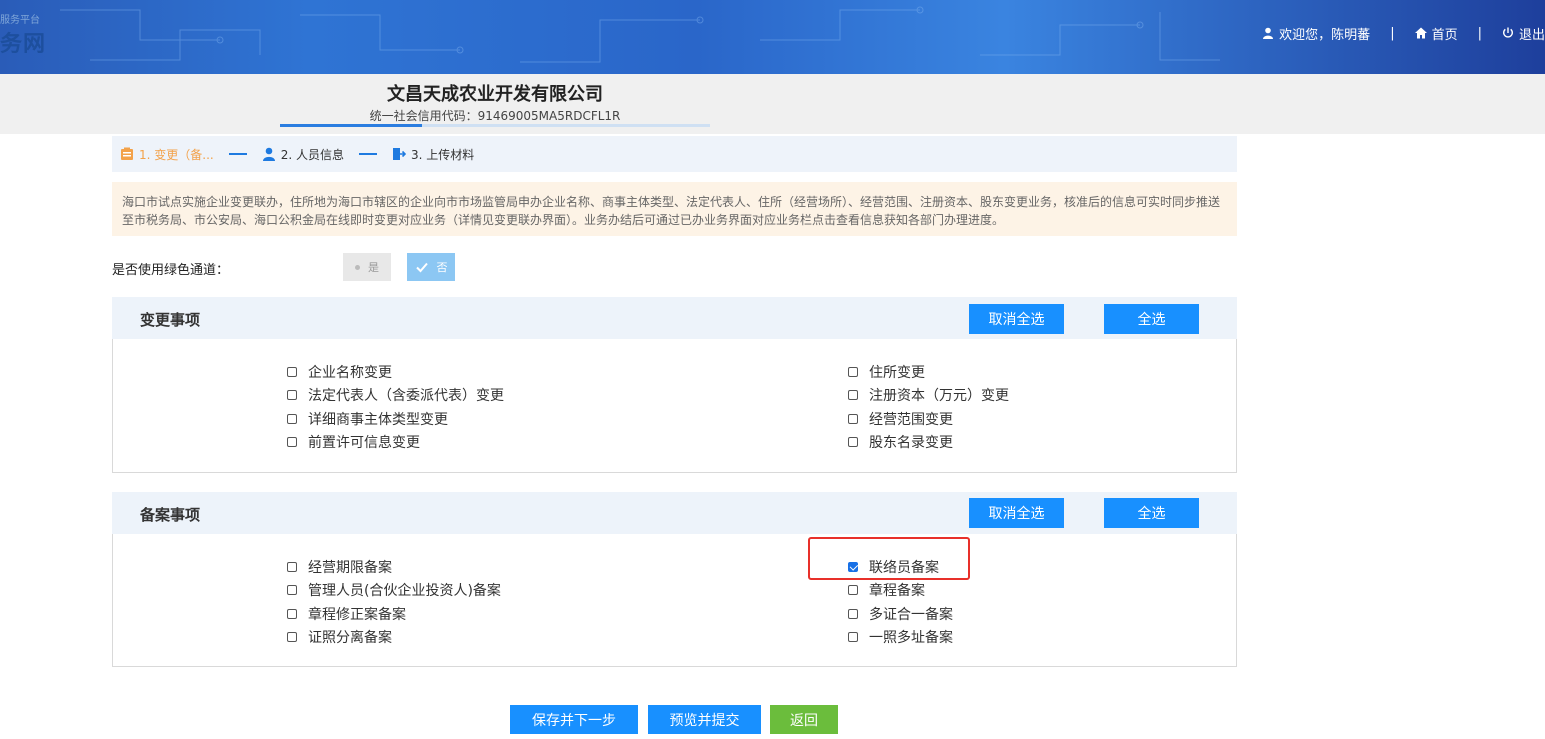 This screenshot has width=1545, height=739. Describe the element at coordinates (574, 719) in the screenshot. I see `save-next-button: 保存并下一步` at that location.